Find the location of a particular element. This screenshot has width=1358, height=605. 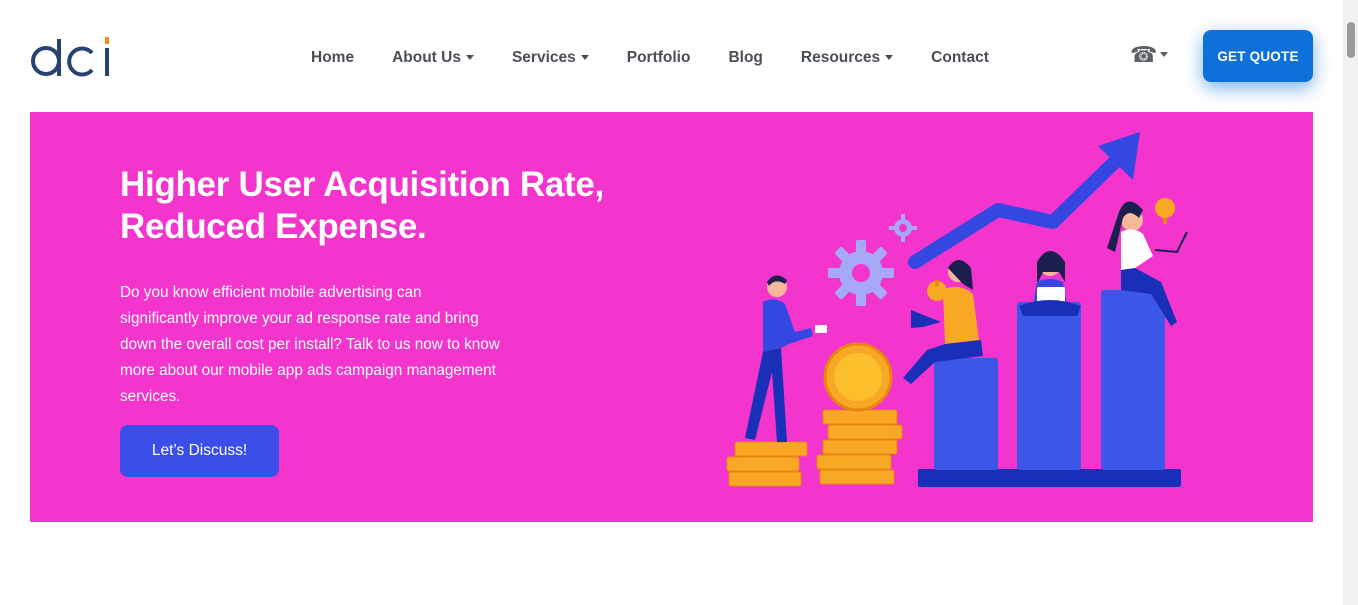

nav-contact-label: Contact is located at coordinates (960, 57).